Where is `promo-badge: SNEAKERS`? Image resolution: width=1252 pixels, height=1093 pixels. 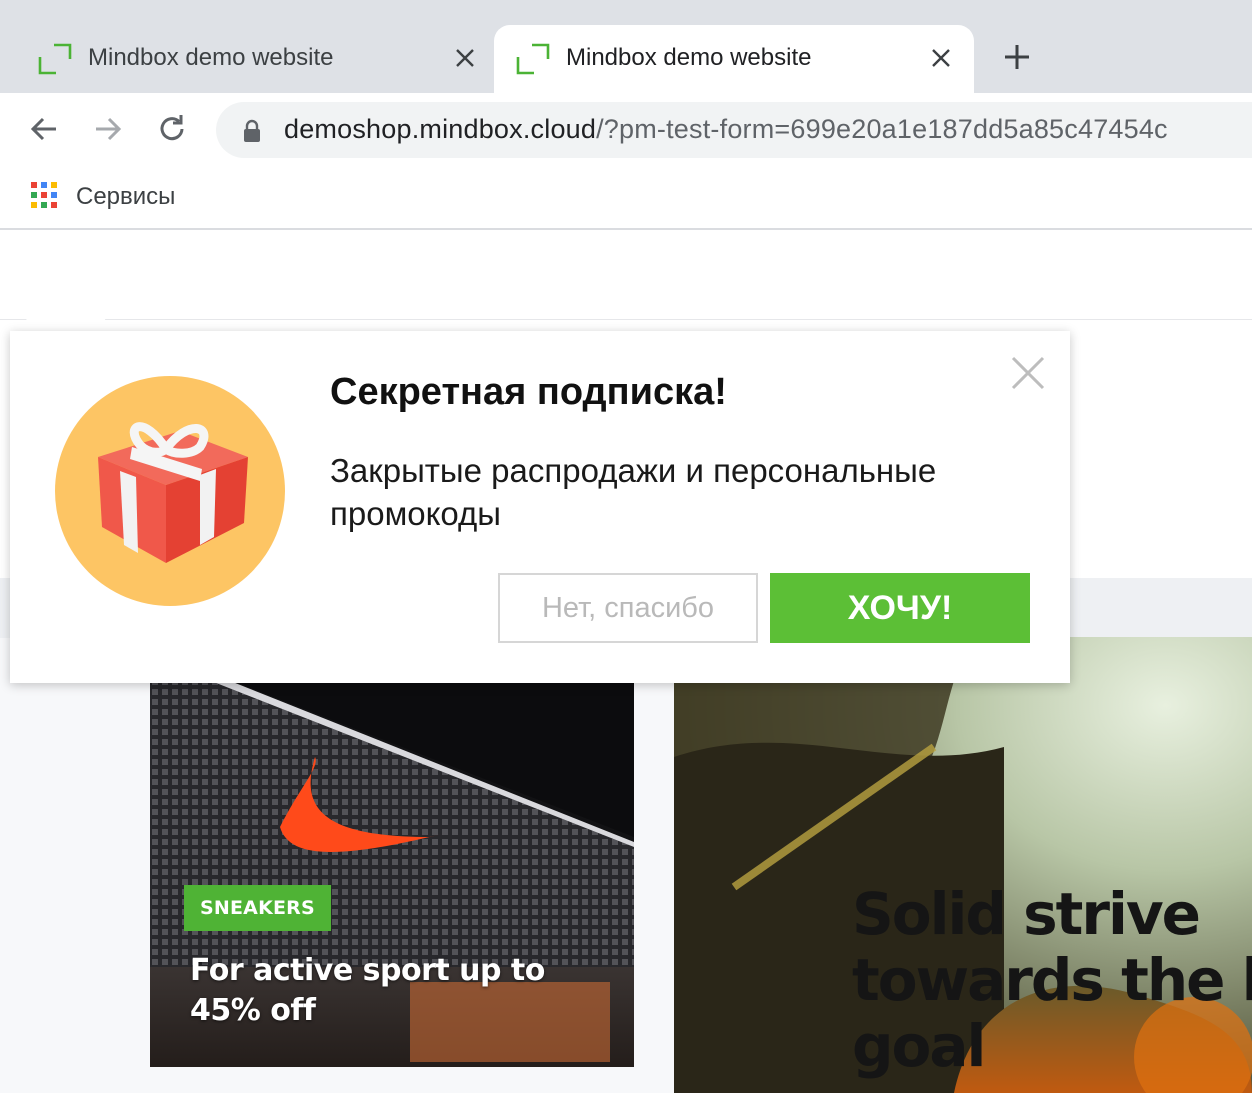
promo-badge: SNEAKERS is located at coordinates (257, 908).